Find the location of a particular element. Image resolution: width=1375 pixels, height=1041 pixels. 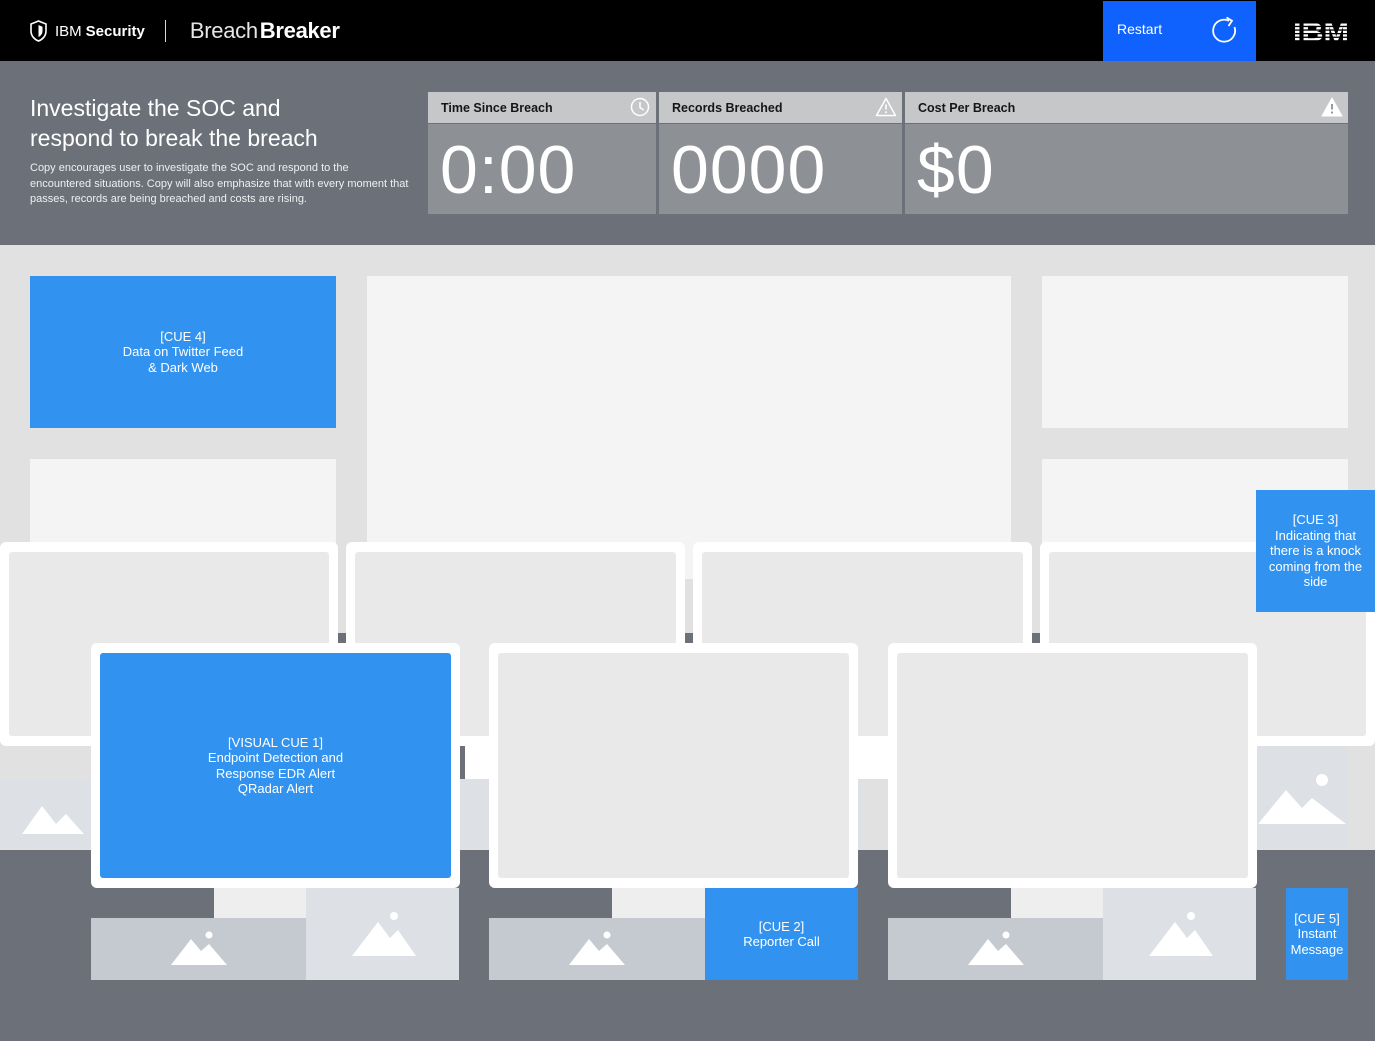

cue-line: Data on Twitter Feed is located at coordinates (183, 352).